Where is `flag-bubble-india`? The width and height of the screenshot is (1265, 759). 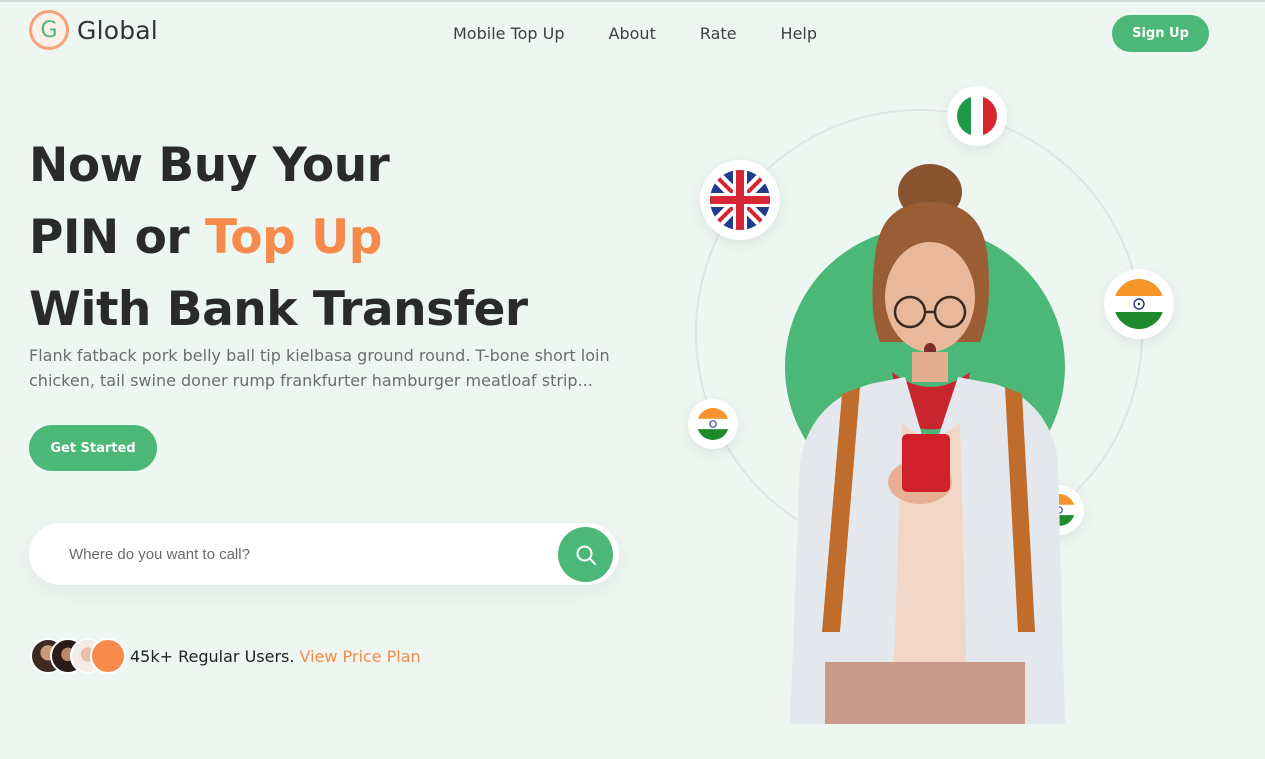 flag-bubble-india is located at coordinates (1139, 304).